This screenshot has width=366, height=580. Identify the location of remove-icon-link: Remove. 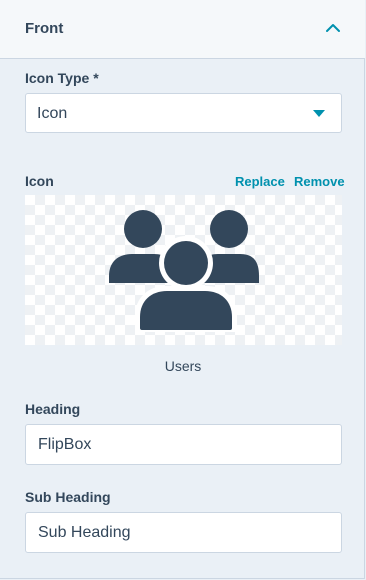
(319, 181).